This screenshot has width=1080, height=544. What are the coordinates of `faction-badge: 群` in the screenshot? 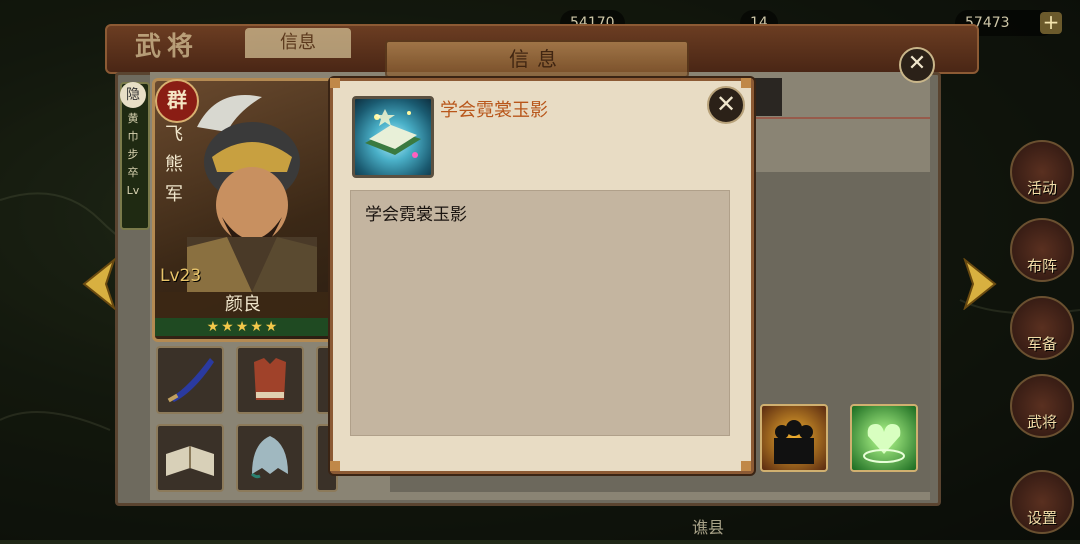 It's located at (177, 101).